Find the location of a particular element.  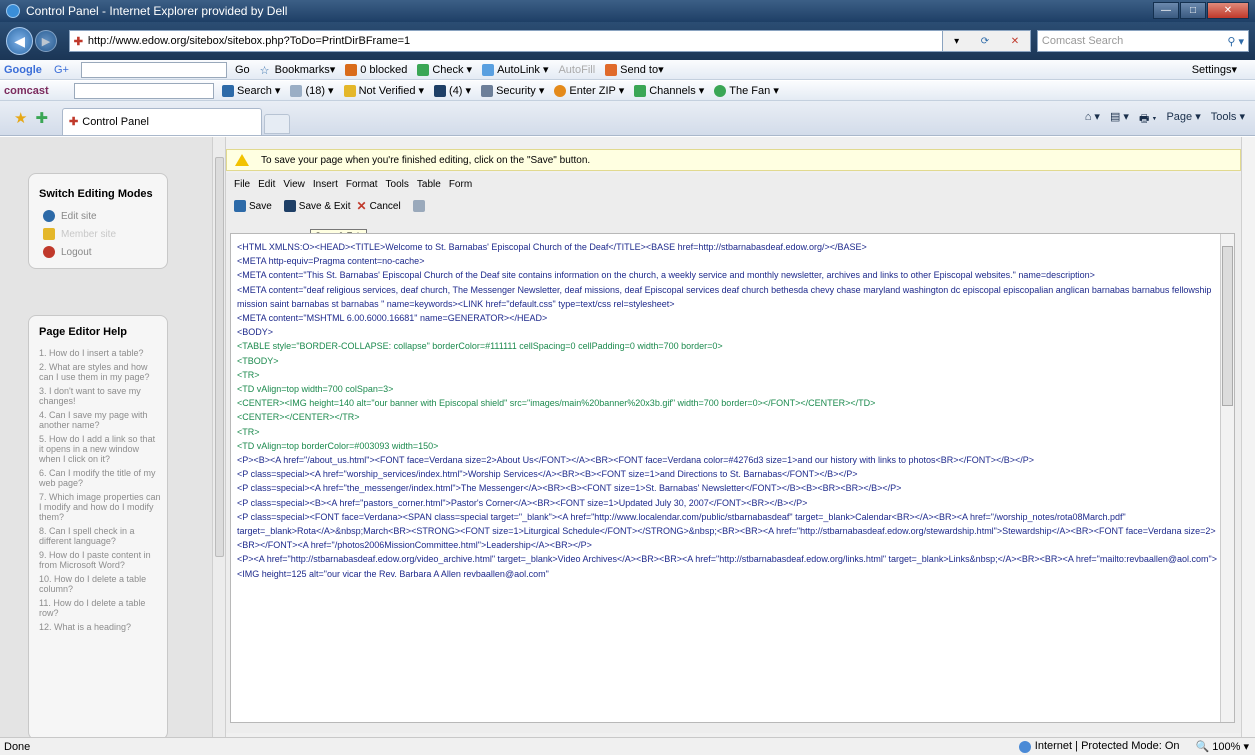

help-item: 10. How do I delete a table column? is located at coordinates (100, 584).